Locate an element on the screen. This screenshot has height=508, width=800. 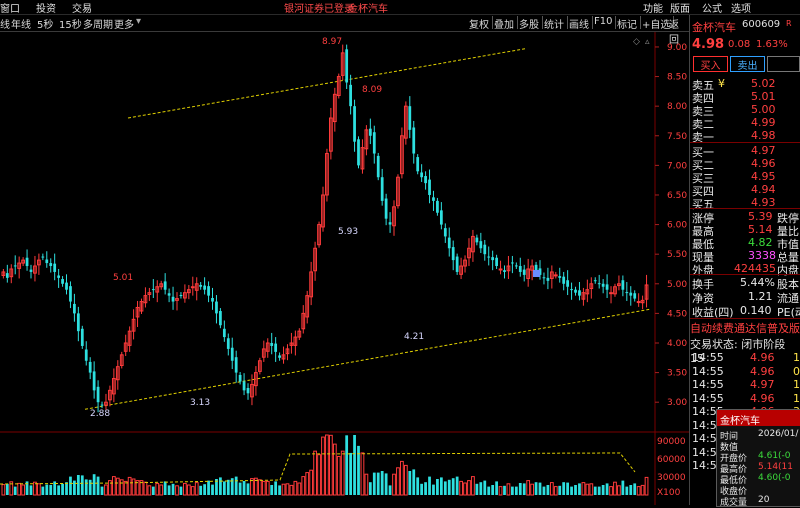
f10-button: F10 is located at coordinates (604, 22).